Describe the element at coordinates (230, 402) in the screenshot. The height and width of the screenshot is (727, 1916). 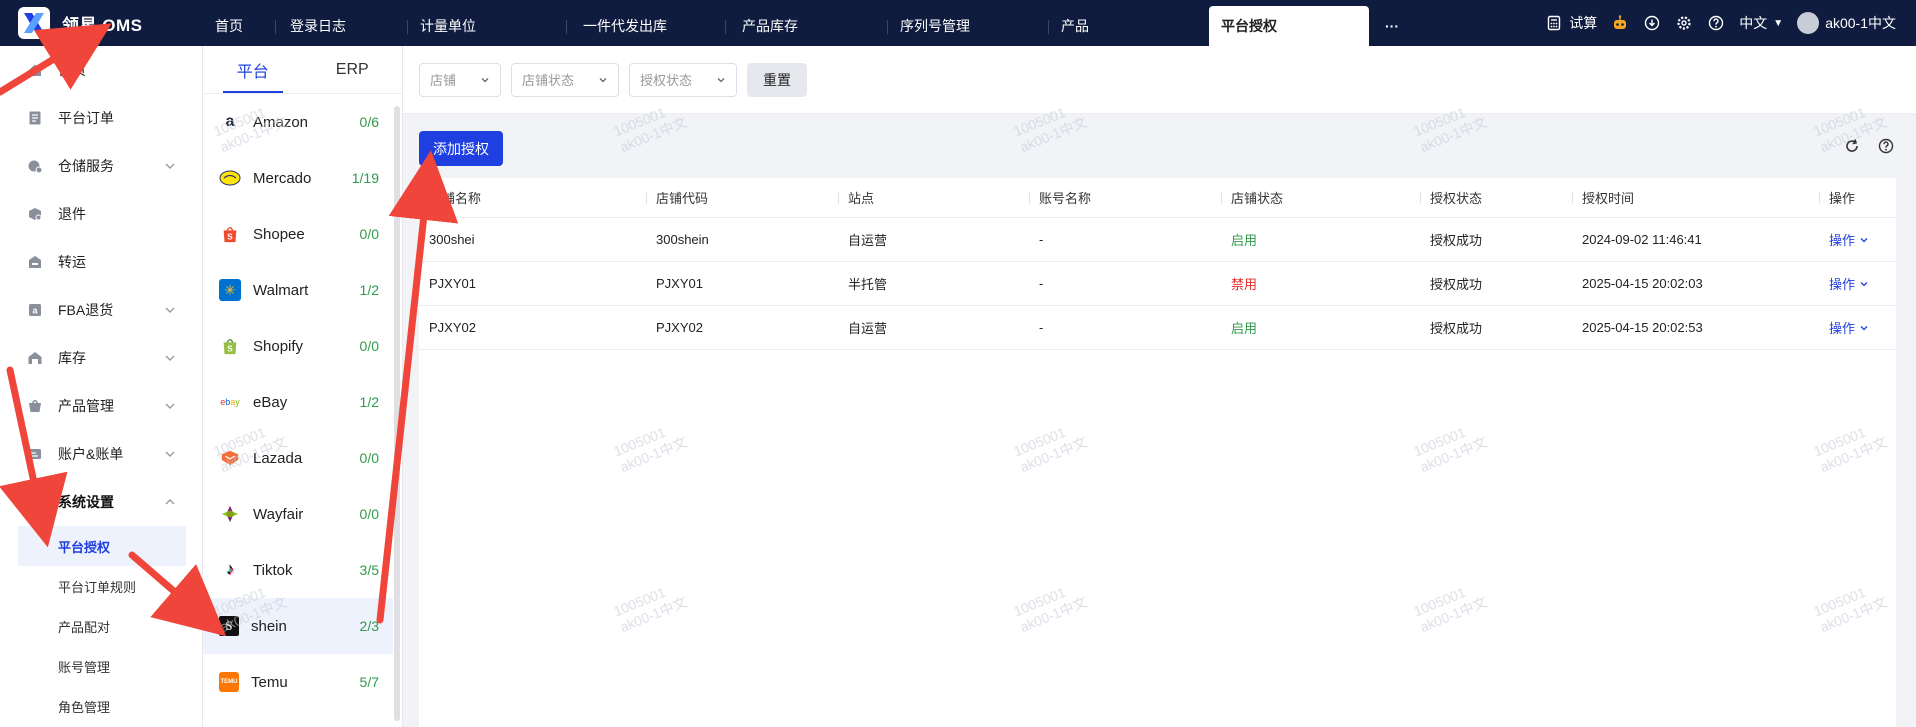
I see `ebay-logo-icon: ebay` at that location.